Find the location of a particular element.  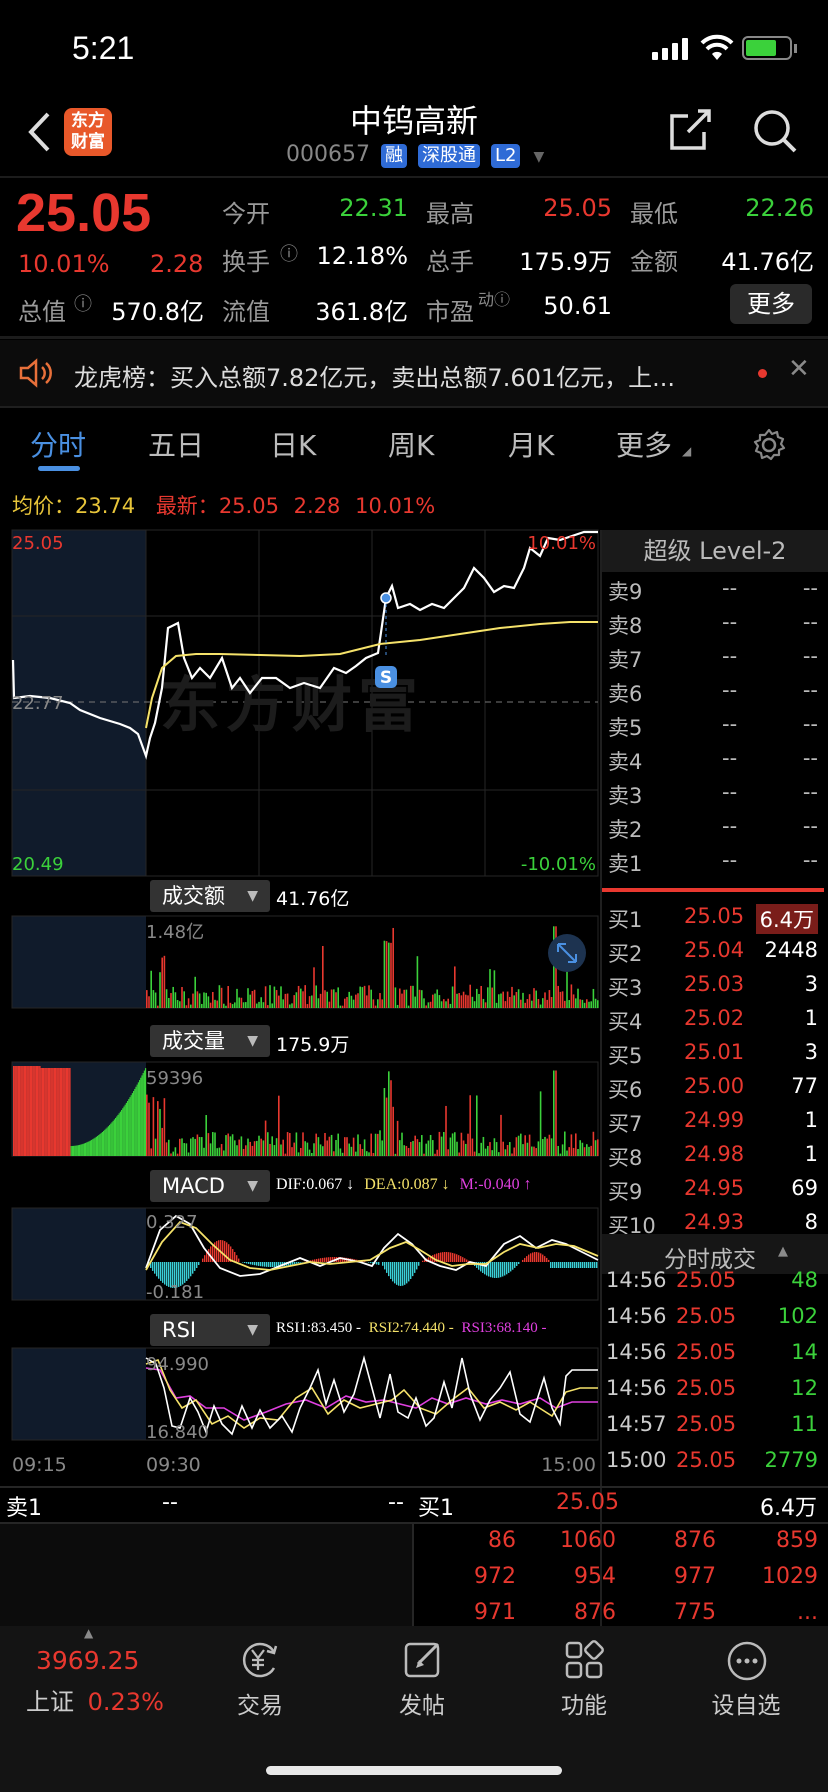

nav-watchlist: 设自选 is located at coordinates (746, 1703).